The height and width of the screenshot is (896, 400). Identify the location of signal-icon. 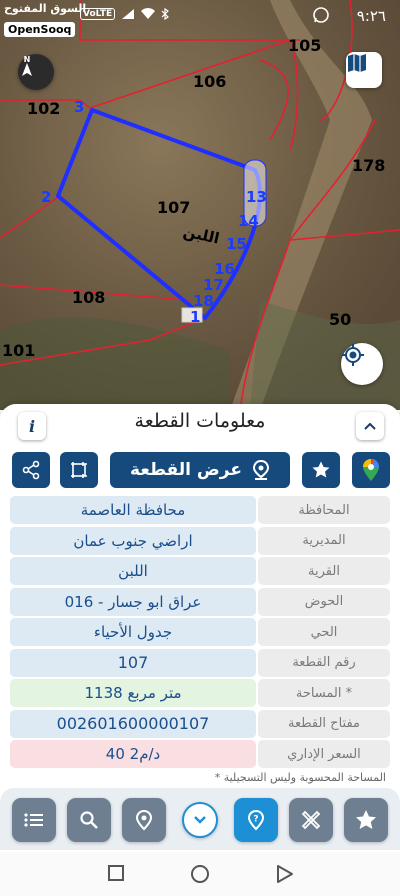
(128, 14).